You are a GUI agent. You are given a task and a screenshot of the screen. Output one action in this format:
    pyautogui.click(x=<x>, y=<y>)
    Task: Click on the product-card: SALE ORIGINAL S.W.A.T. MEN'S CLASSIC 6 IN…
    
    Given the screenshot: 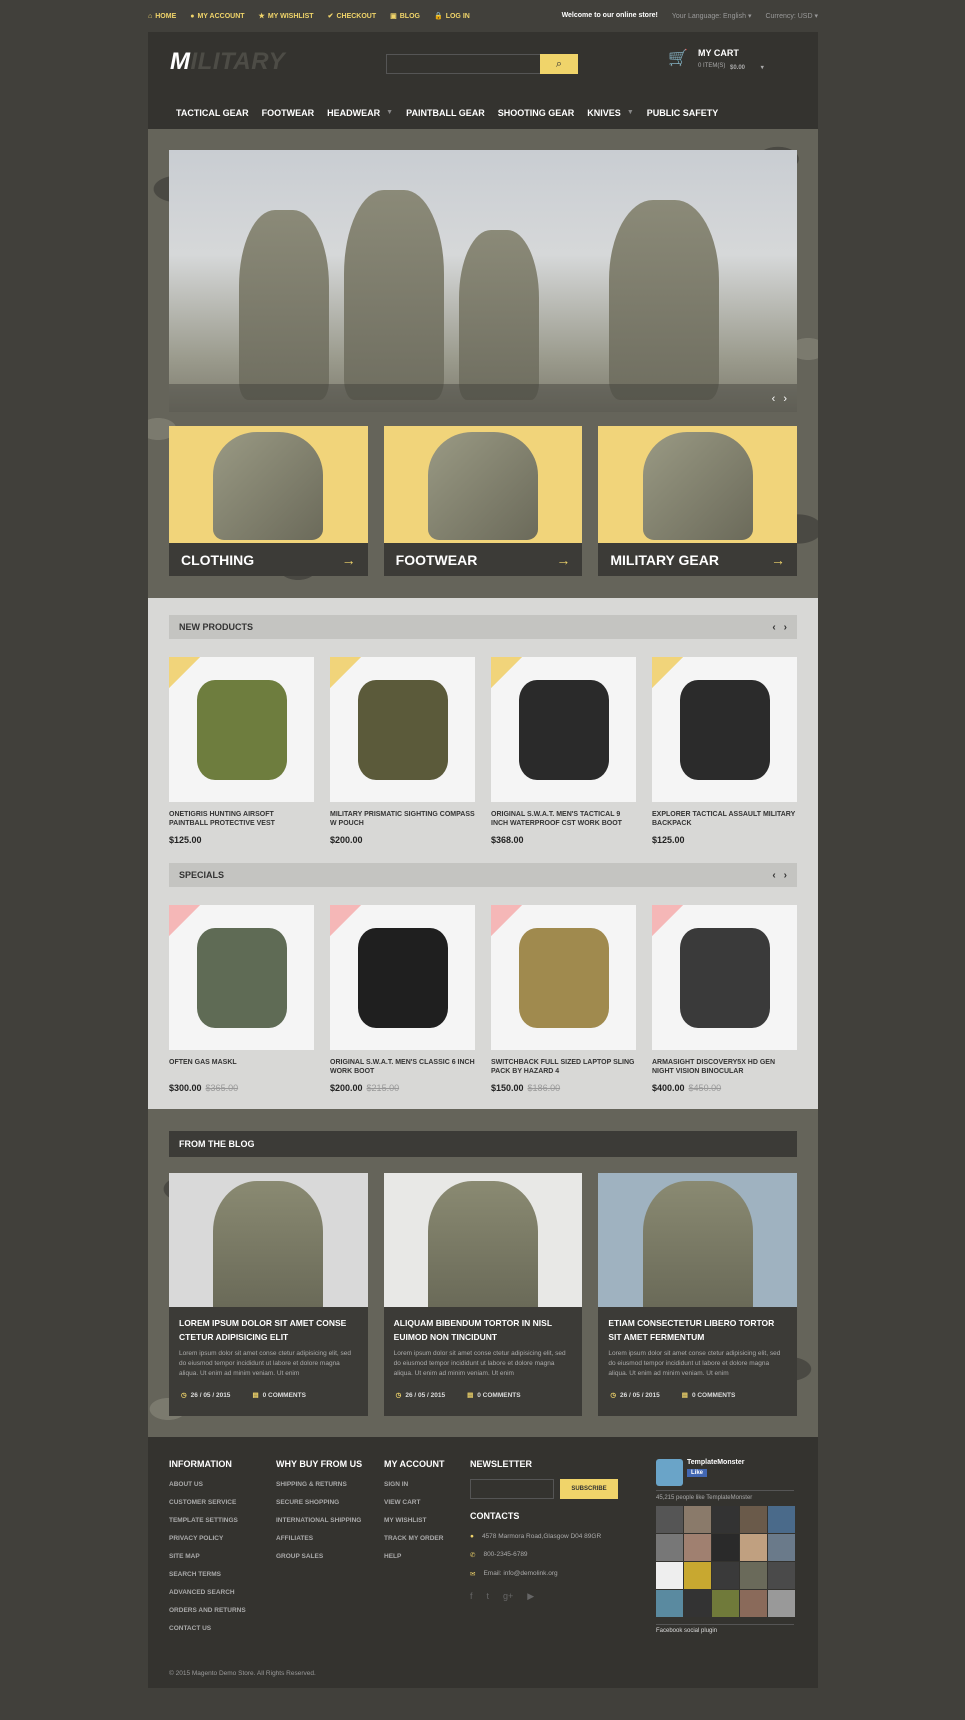 What is the action you would take?
    pyautogui.click(x=402, y=999)
    